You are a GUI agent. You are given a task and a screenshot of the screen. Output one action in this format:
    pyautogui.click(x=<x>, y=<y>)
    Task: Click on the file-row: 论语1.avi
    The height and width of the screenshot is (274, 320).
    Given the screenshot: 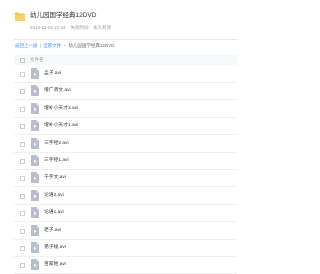 What is the action you would take?
    pyautogui.click(x=125, y=214)
    